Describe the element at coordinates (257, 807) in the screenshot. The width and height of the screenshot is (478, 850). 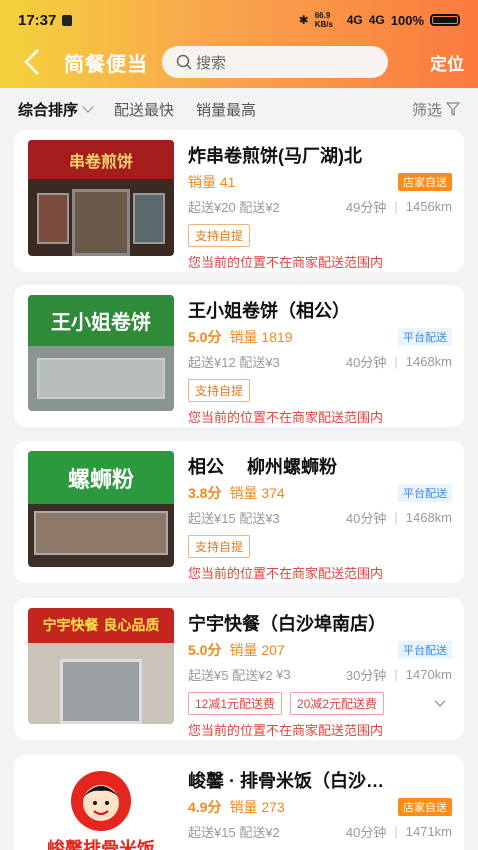
I see `shop-sales: 销量 273` at that location.